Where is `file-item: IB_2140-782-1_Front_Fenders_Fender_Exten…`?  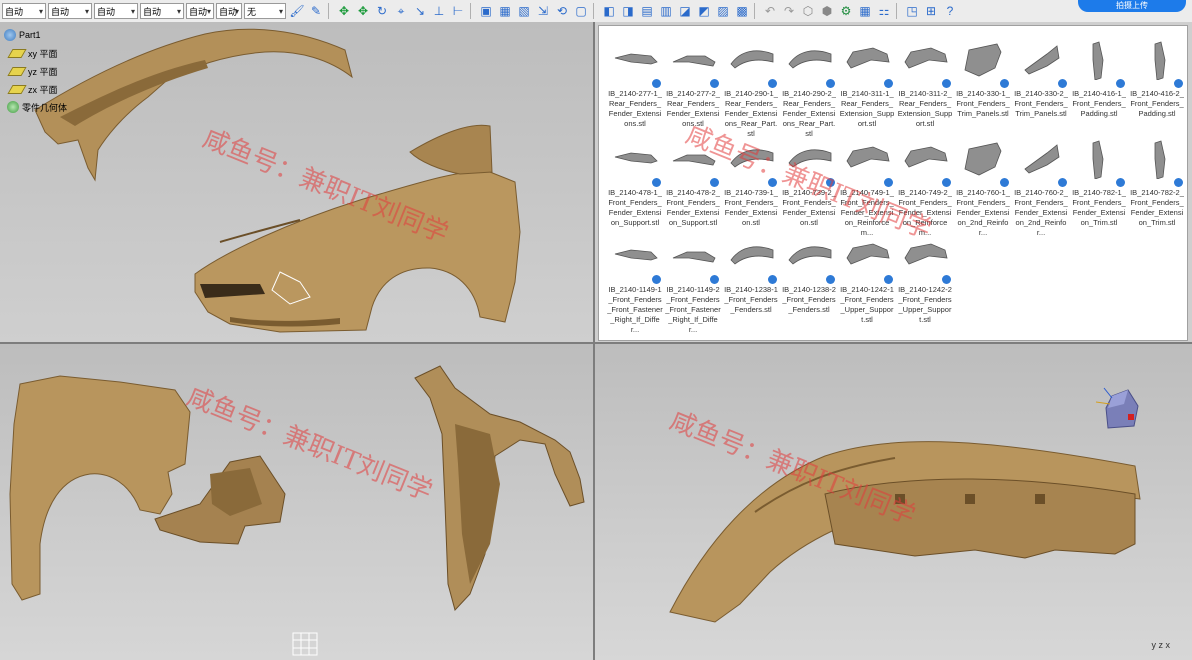
file-item: IB_2140-782-1_Front_Fenders_Fender_Exten… is located at coordinates (1099, 186).